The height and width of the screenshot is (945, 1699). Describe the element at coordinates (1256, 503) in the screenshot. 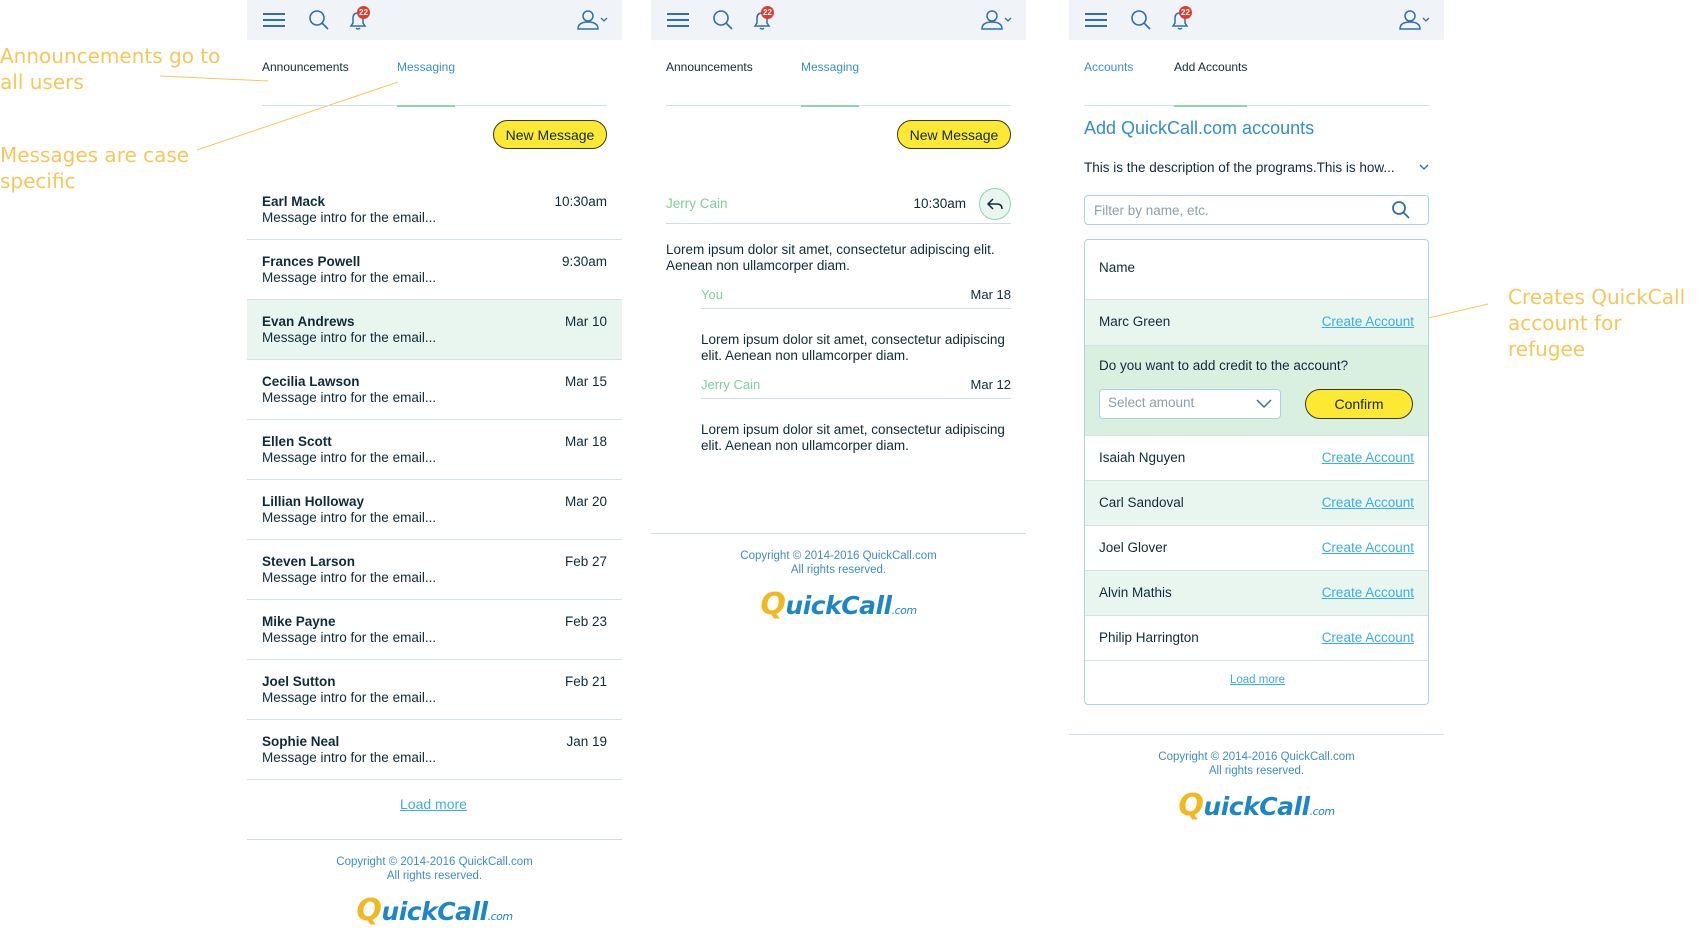

I see `table-row: Carl Sandoval Create Account` at that location.